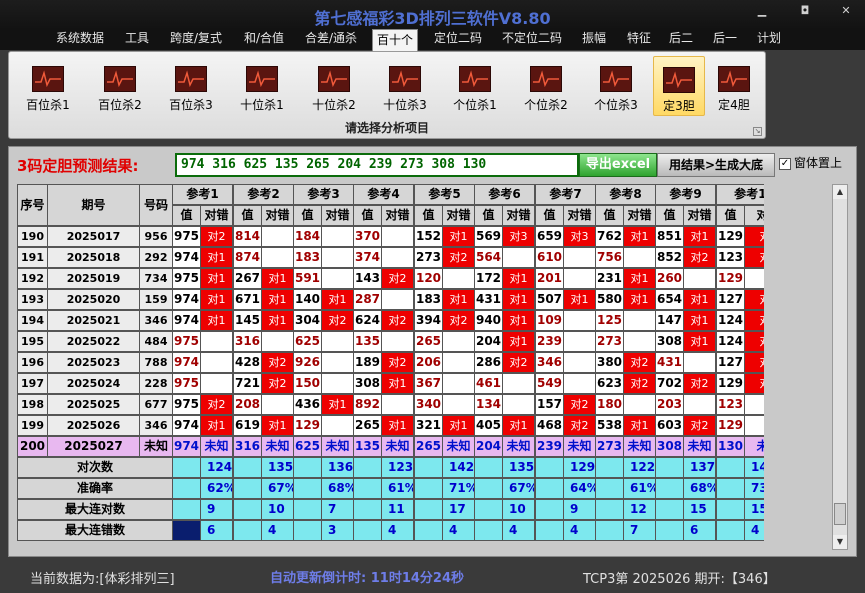 This screenshot has width=865, height=593. I want to click on ref-value: 145, so click(247, 320).